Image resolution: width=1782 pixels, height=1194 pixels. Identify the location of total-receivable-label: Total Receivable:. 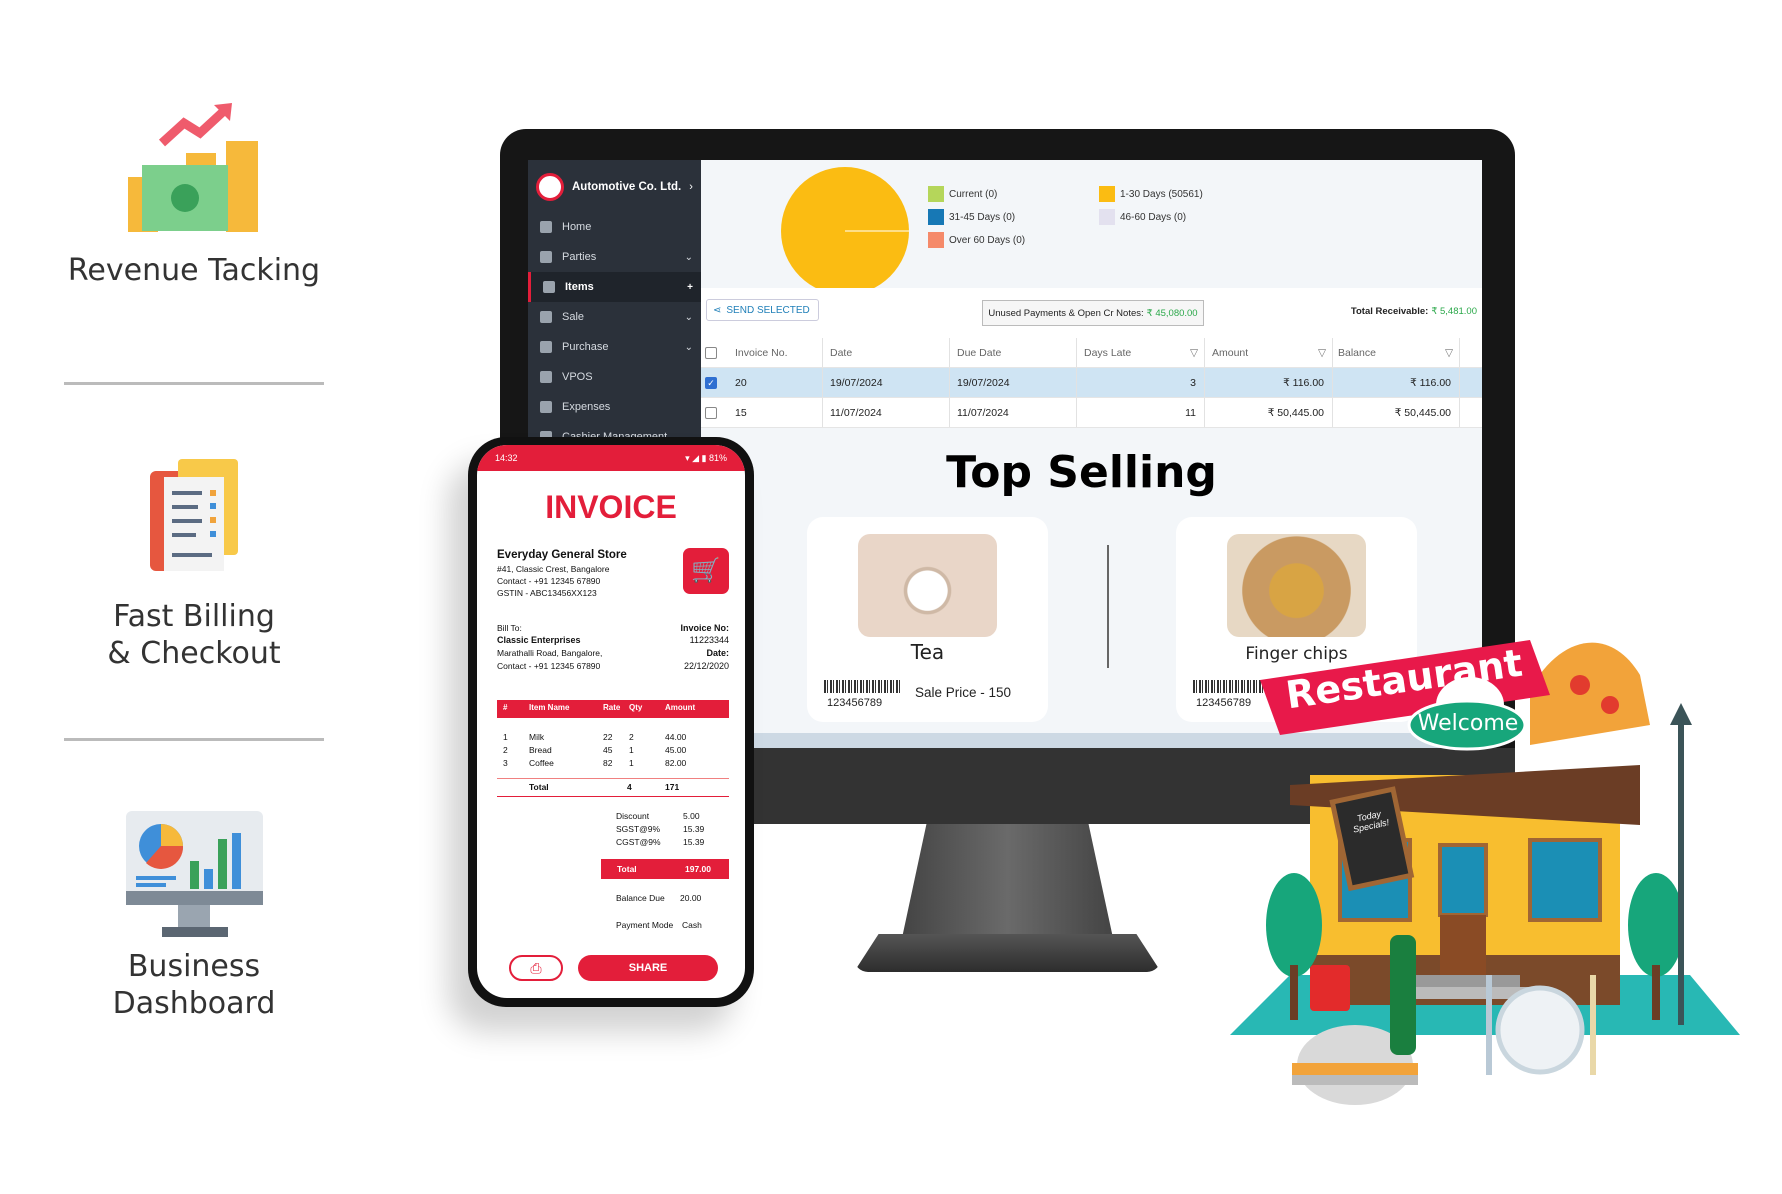
(1389, 311).